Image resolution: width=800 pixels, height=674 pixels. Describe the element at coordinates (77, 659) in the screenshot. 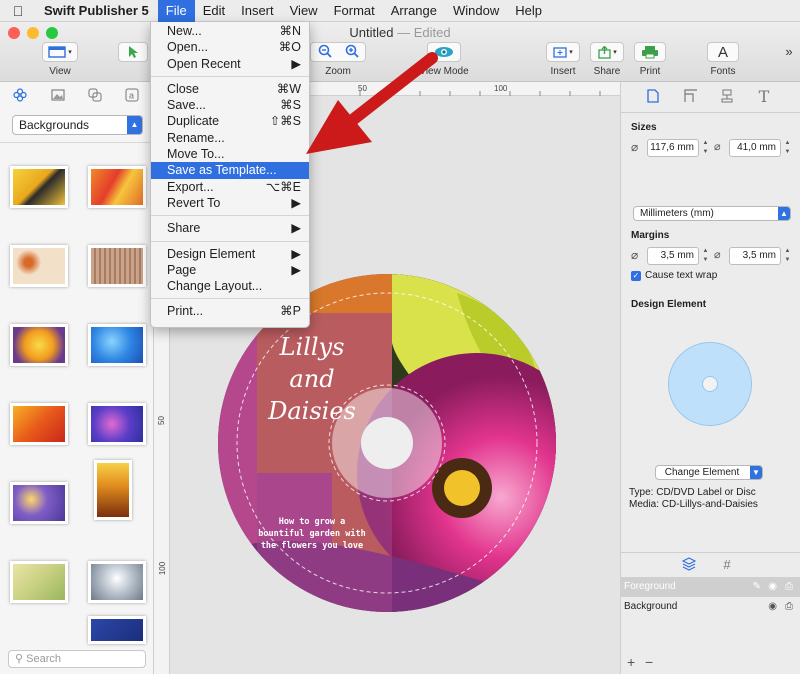

I see `library-search-field: ⚲ Search` at that location.